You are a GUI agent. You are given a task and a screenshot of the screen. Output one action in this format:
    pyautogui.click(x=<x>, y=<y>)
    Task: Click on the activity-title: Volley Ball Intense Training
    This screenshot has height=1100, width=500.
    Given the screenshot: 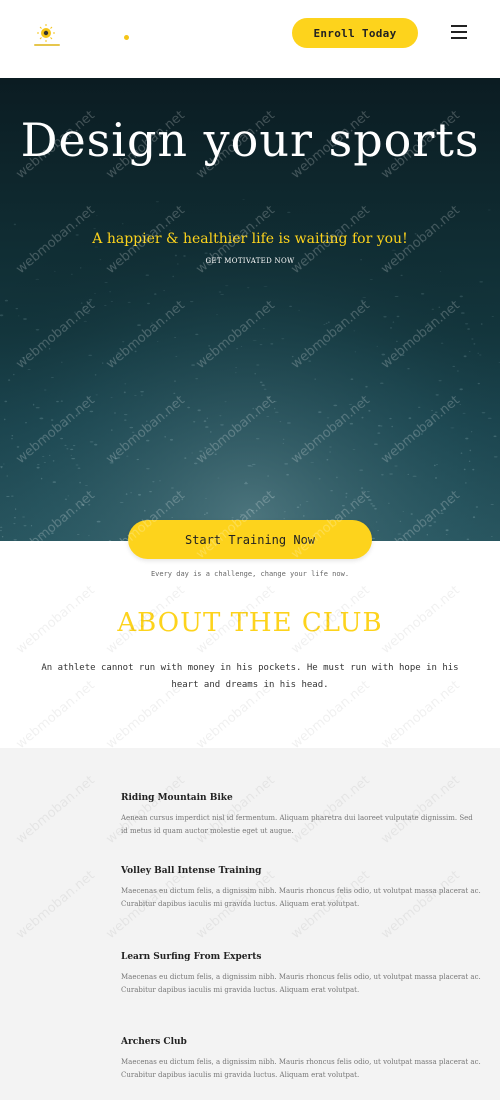 What is the action you would take?
    pyautogui.click(x=301, y=871)
    